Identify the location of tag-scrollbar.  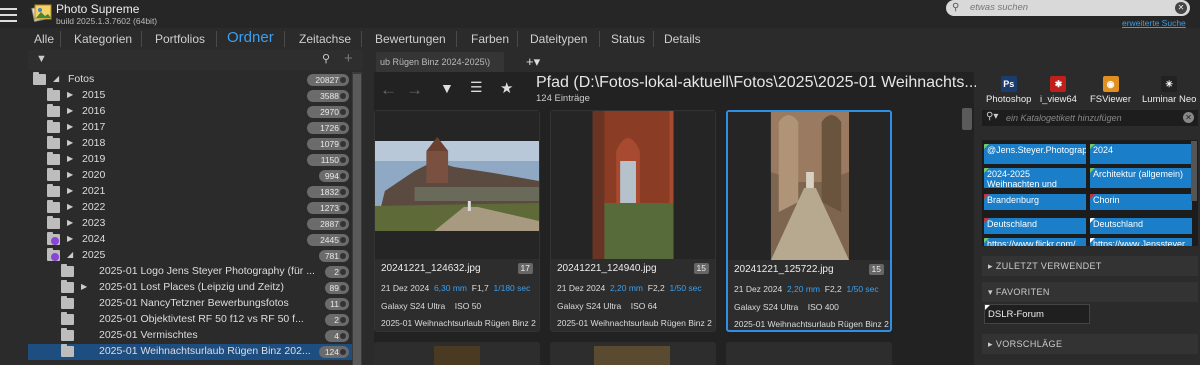
(1194, 171).